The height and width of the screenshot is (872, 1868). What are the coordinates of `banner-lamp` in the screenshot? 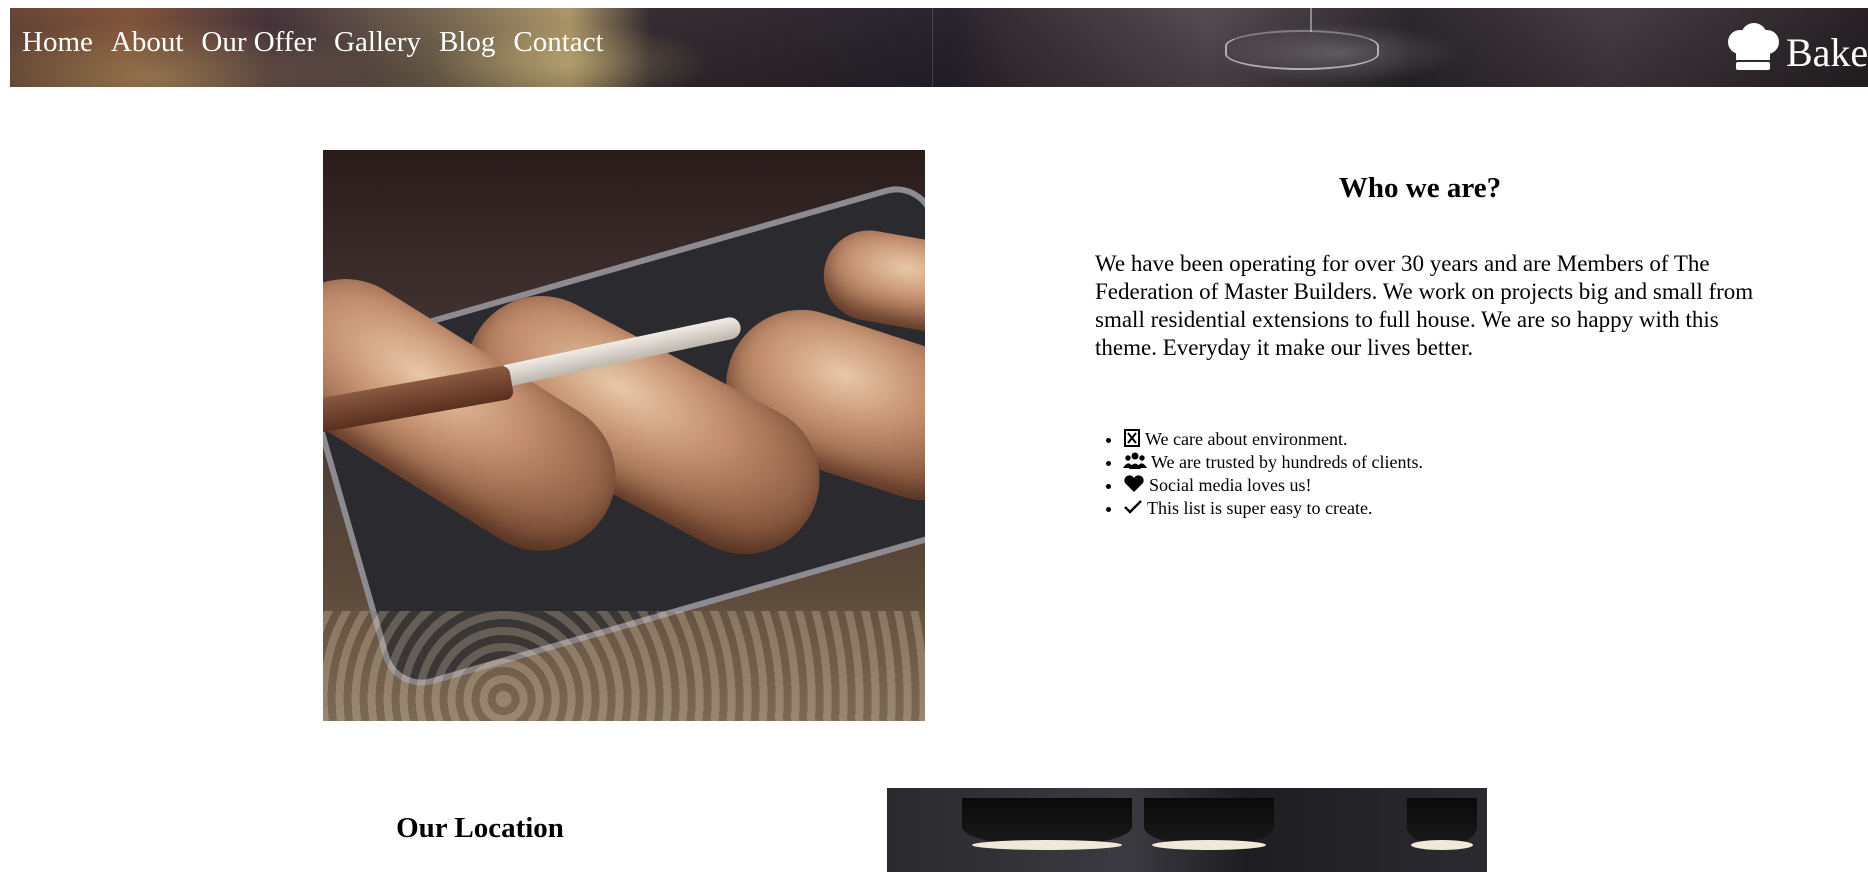 It's located at (1302, 50).